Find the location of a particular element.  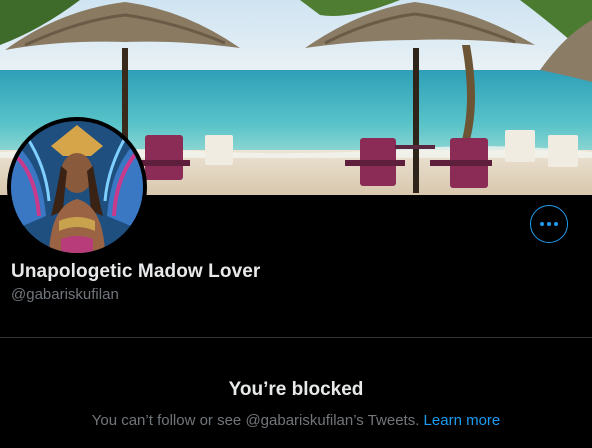

profile-handle: @gabariskufilan is located at coordinates (65, 294).